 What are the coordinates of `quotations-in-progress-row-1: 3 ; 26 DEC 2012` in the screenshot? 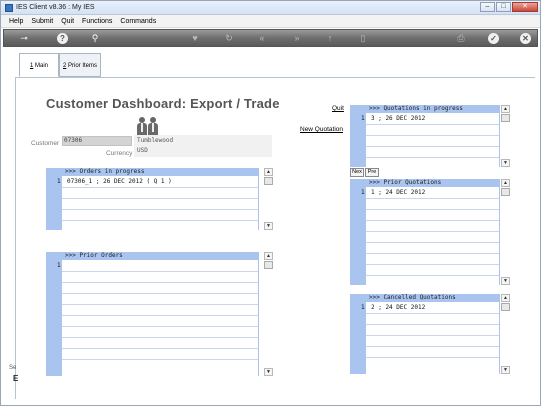 It's located at (398, 118).